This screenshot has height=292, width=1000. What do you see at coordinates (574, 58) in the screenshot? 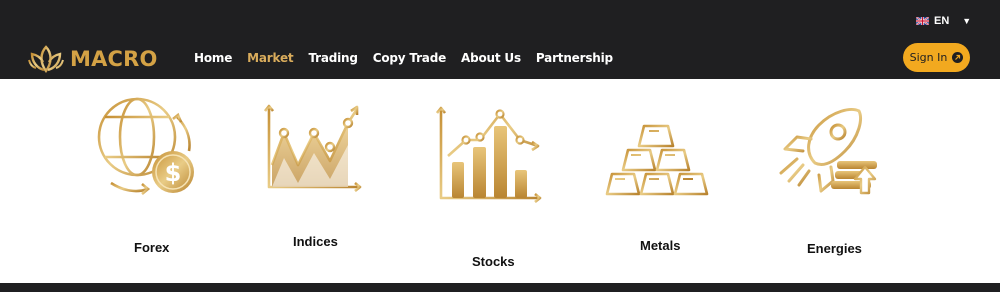
I see `nav-partnership: Partnership` at bounding box center [574, 58].